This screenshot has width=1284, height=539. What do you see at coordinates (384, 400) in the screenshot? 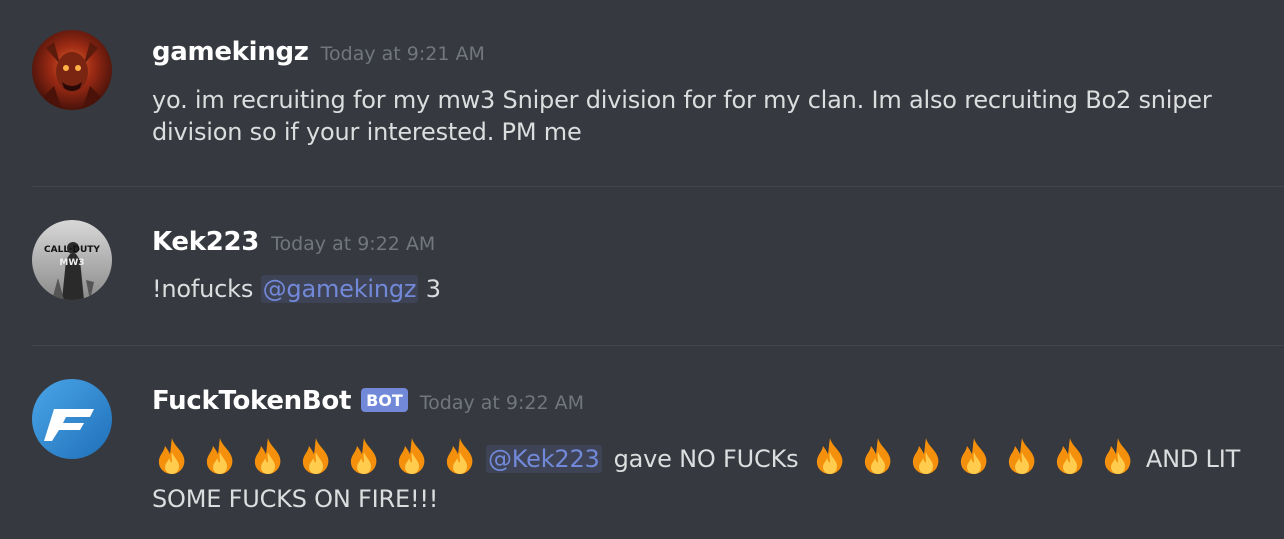
I see `bot-badge: BOT` at bounding box center [384, 400].